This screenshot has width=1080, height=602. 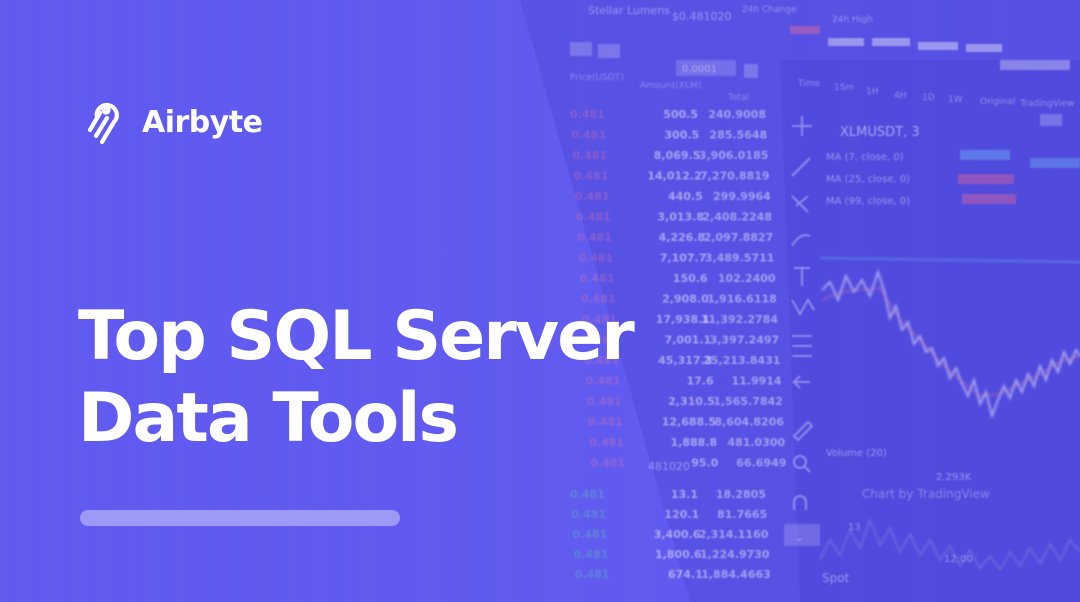 What do you see at coordinates (356, 336) in the screenshot?
I see `title-line-1: Top SQL Server` at bounding box center [356, 336].